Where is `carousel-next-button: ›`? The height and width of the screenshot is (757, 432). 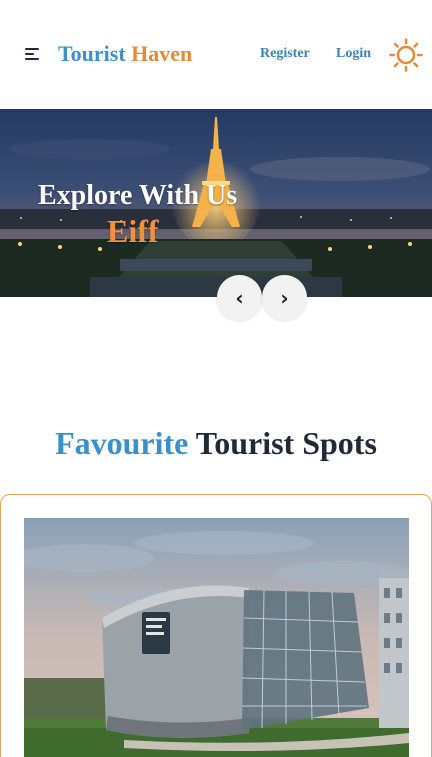 carousel-next-button: › is located at coordinates (284, 297).